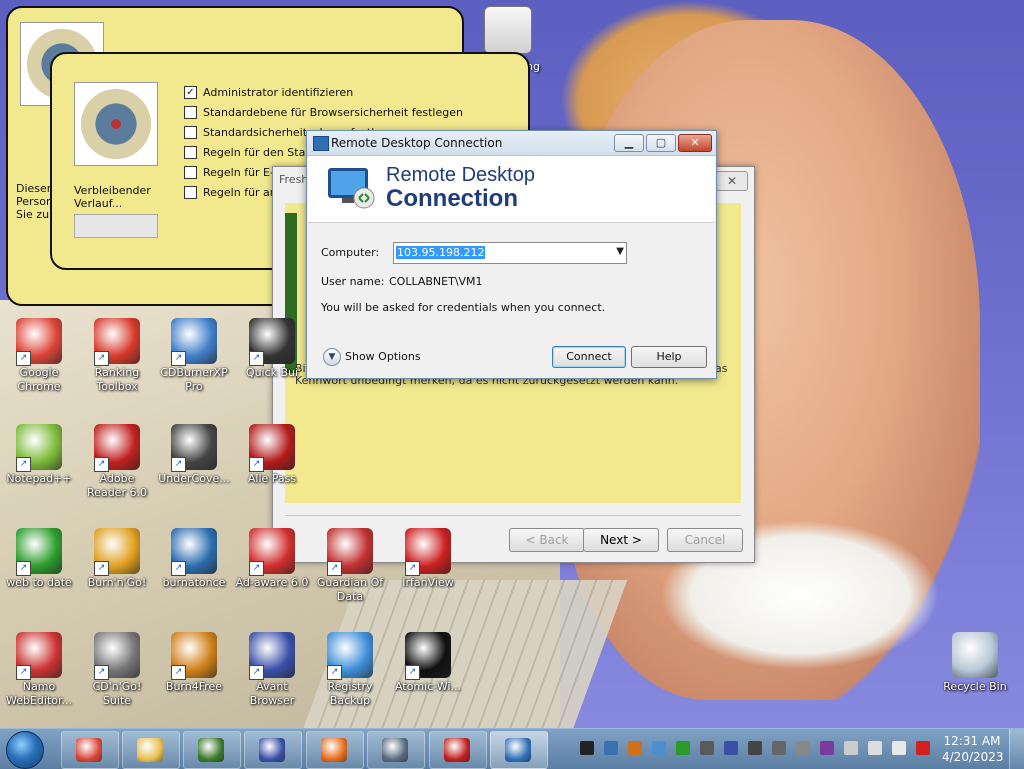  What do you see at coordinates (117, 670) in the screenshot?
I see `desktop-icon-cdngo: ↗ CD'n'Go! Suite` at bounding box center [117, 670].